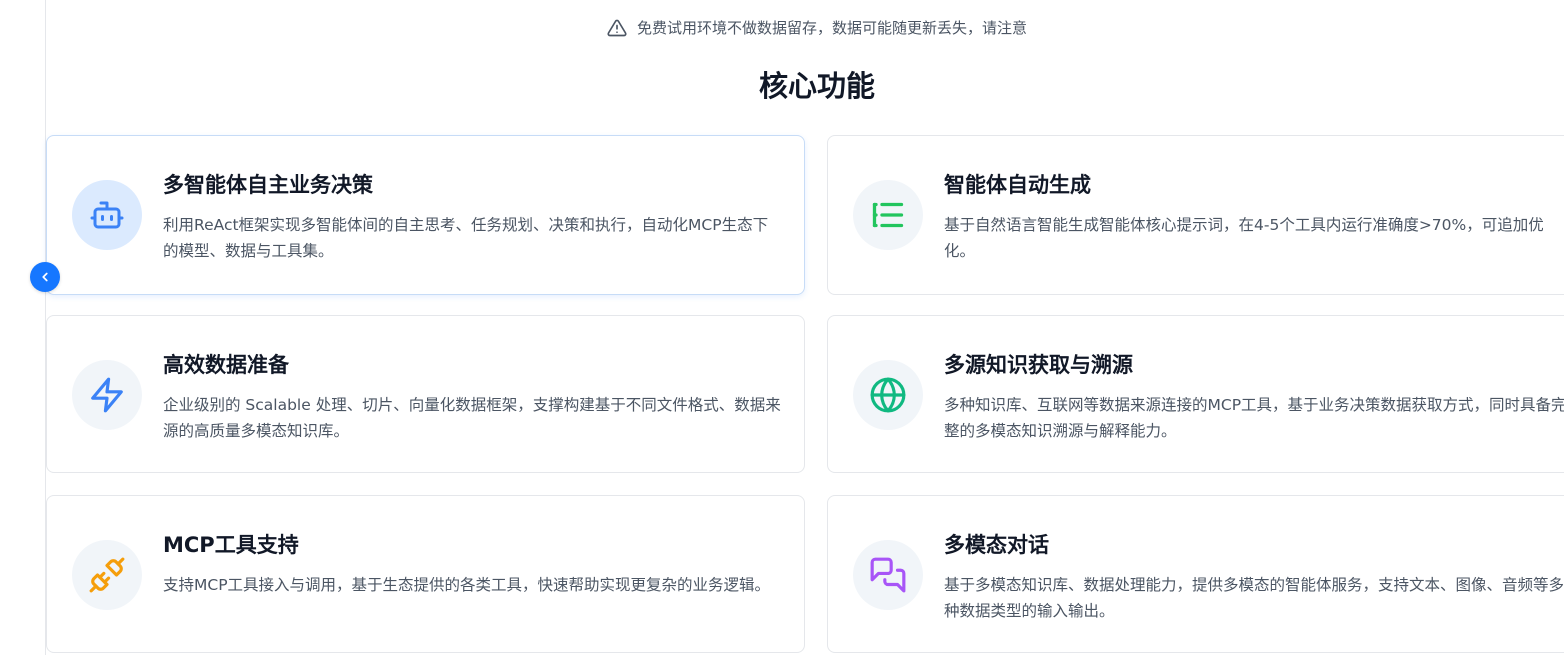 This screenshot has height=655, width=1564. Describe the element at coordinates (231, 545) in the screenshot. I see `feature-title: MCP工具支持` at that location.